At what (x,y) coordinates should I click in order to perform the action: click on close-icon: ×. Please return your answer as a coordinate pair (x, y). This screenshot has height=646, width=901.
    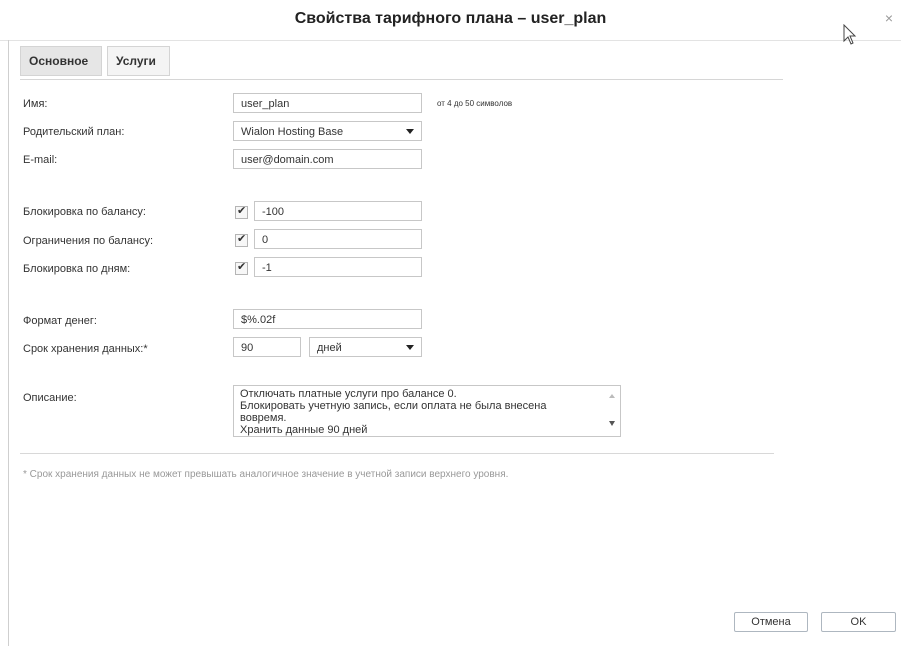
    Looking at the image, I should click on (889, 18).